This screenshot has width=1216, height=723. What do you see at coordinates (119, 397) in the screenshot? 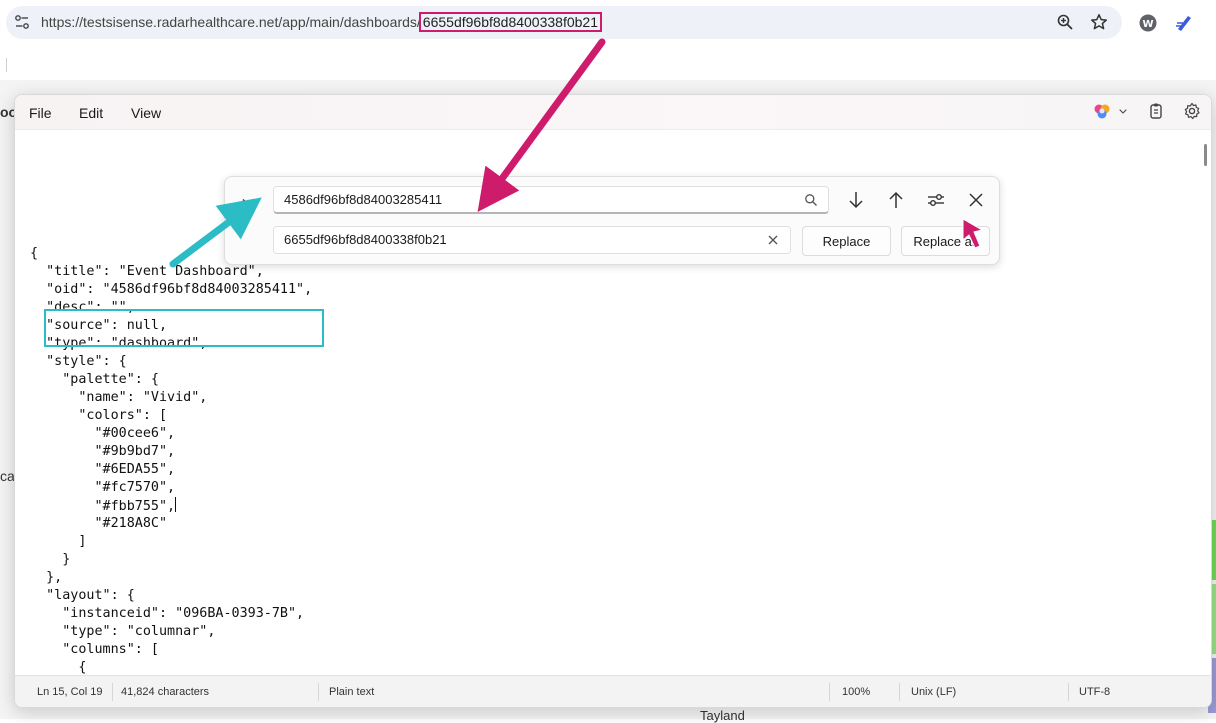
I see `code-line: "name": "Vivid",` at bounding box center [119, 397].